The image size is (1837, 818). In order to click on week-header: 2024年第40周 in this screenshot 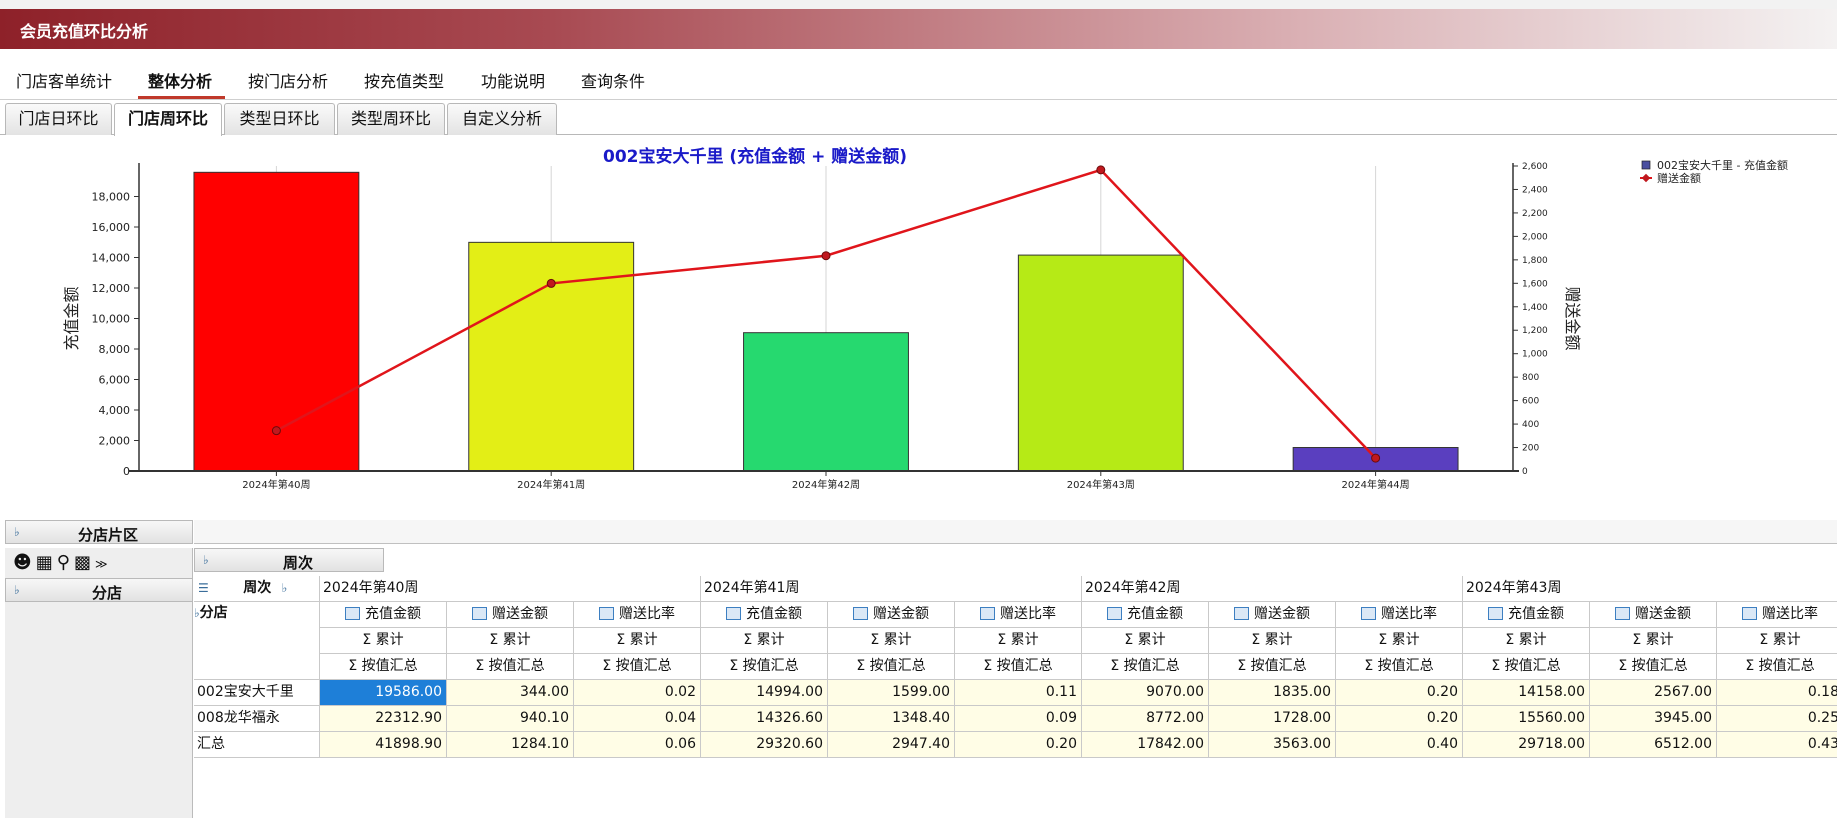, I will do `click(510, 589)`.